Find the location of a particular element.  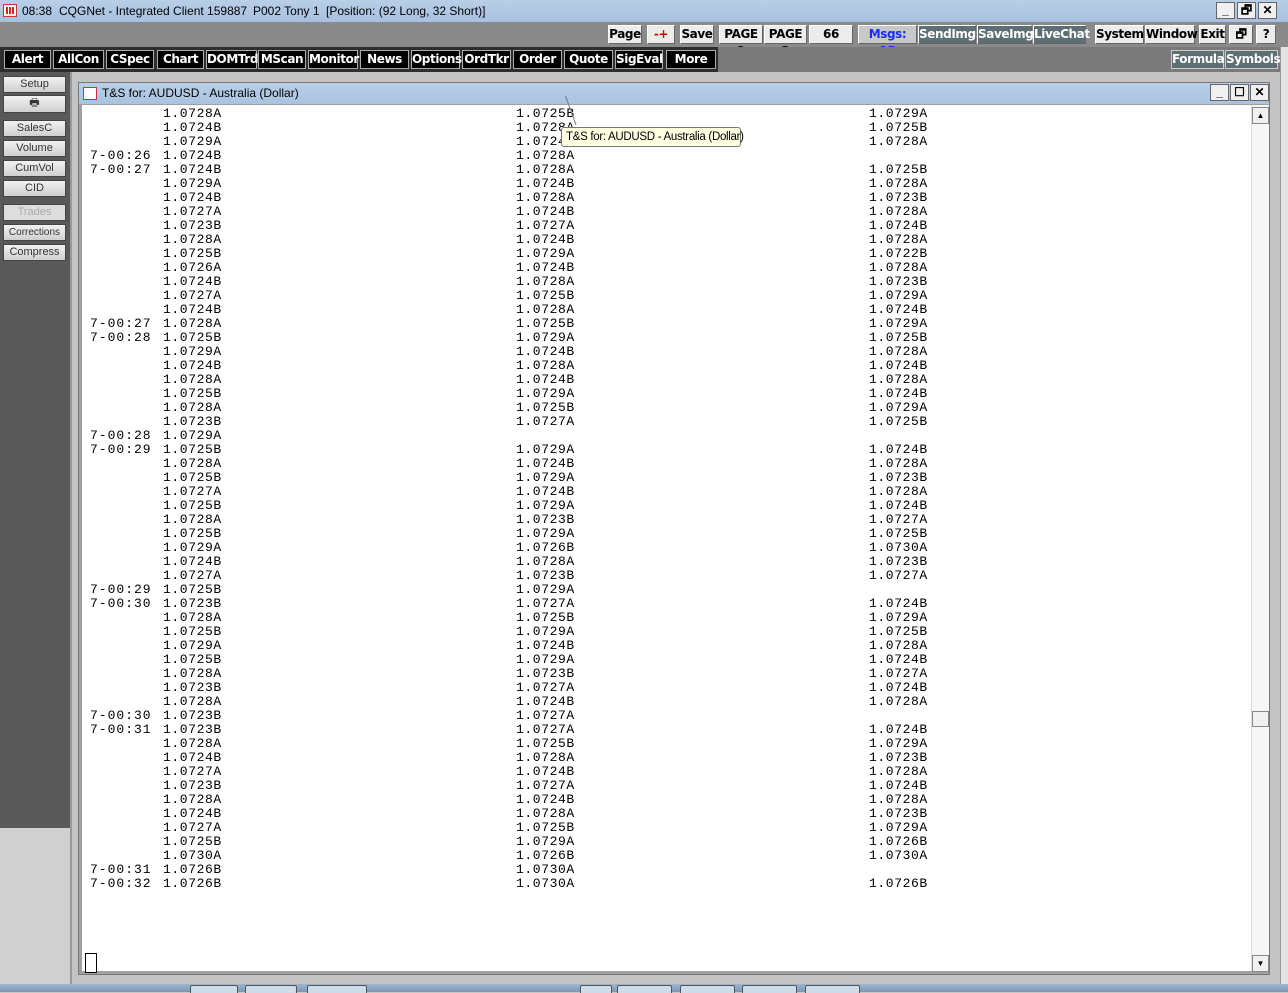

salesc-button: SalesC is located at coordinates (34, 128).